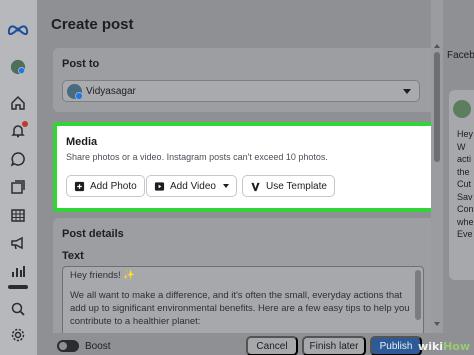 This screenshot has width=474, height=355. What do you see at coordinates (437, 46) in the screenshot?
I see `scroll-up-icon` at bounding box center [437, 46].